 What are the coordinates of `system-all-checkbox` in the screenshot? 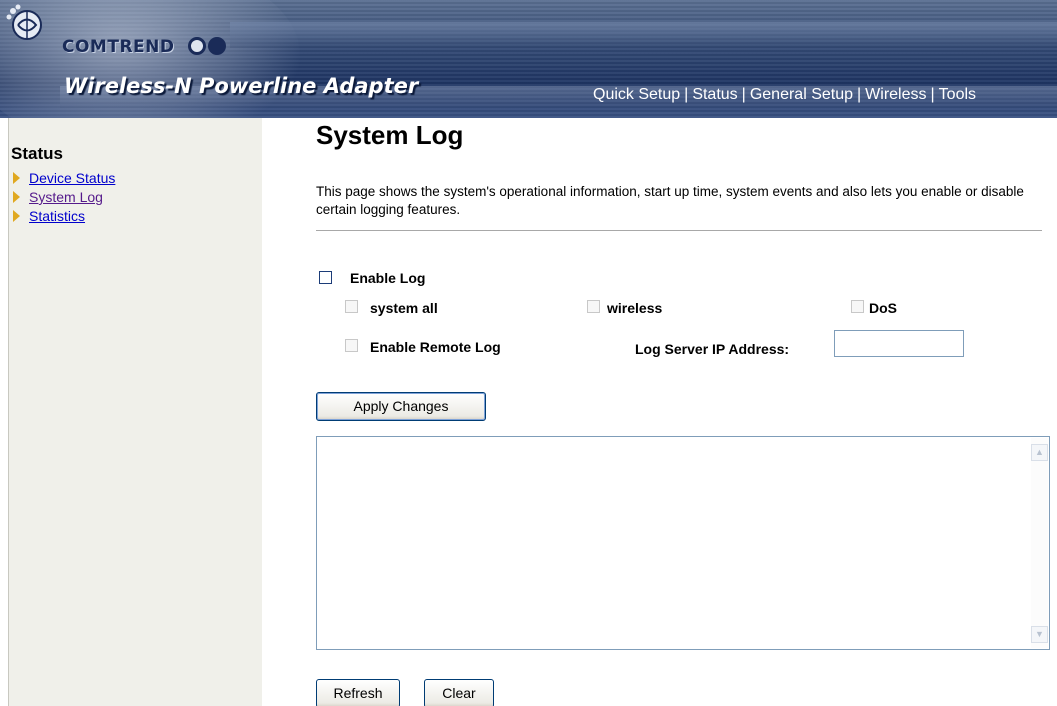 It's located at (351, 306).